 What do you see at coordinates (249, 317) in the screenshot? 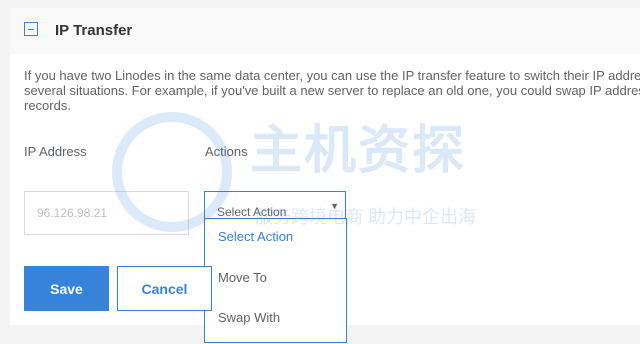
I see `menu-option-swap-with: Swap With` at bounding box center [249, 317].